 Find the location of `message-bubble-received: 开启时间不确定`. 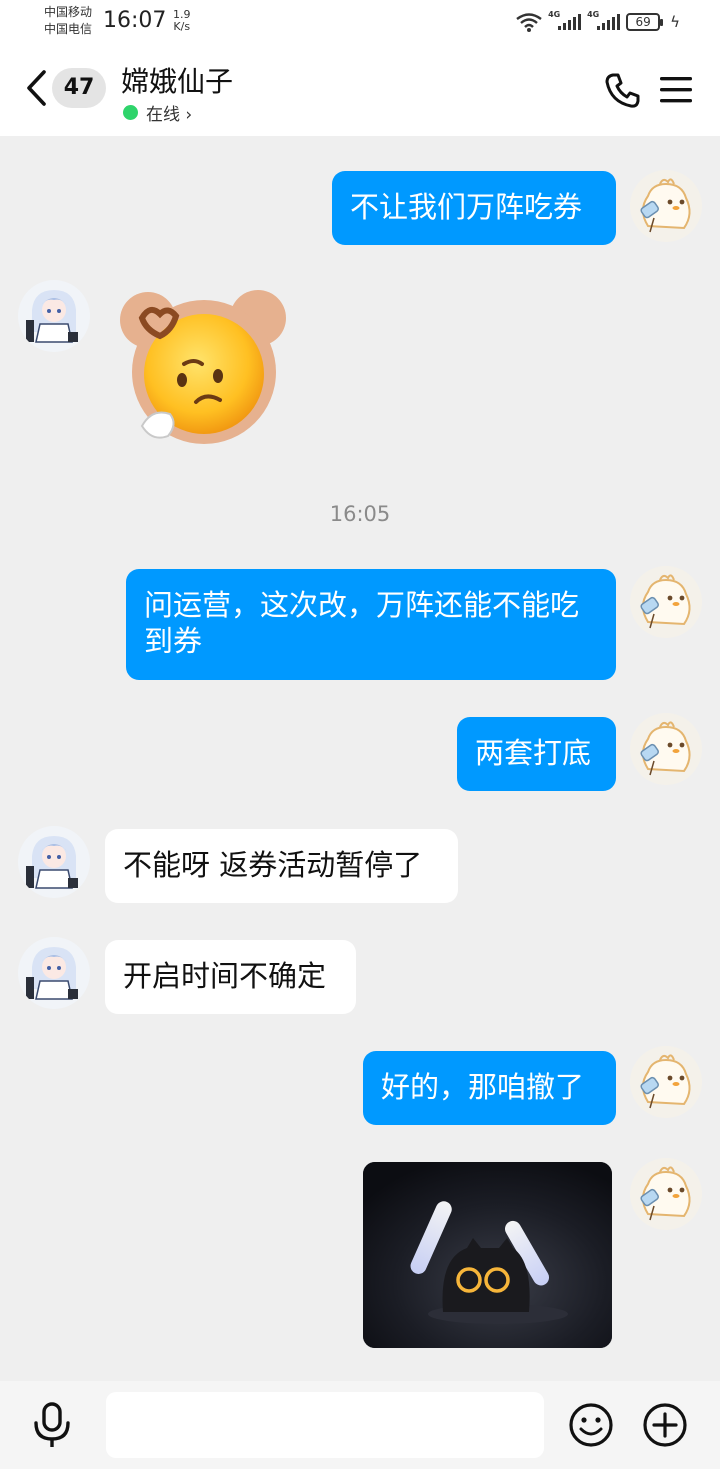

message-bubble-received: 开启时间不确定 is located at coordinates (230, 977).